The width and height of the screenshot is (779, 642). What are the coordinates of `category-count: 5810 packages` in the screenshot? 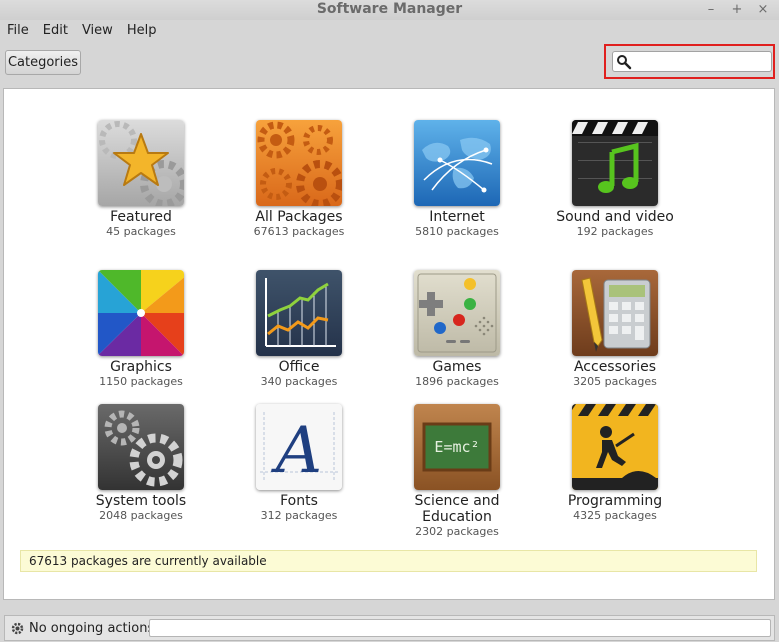 It's located at (457, 231).